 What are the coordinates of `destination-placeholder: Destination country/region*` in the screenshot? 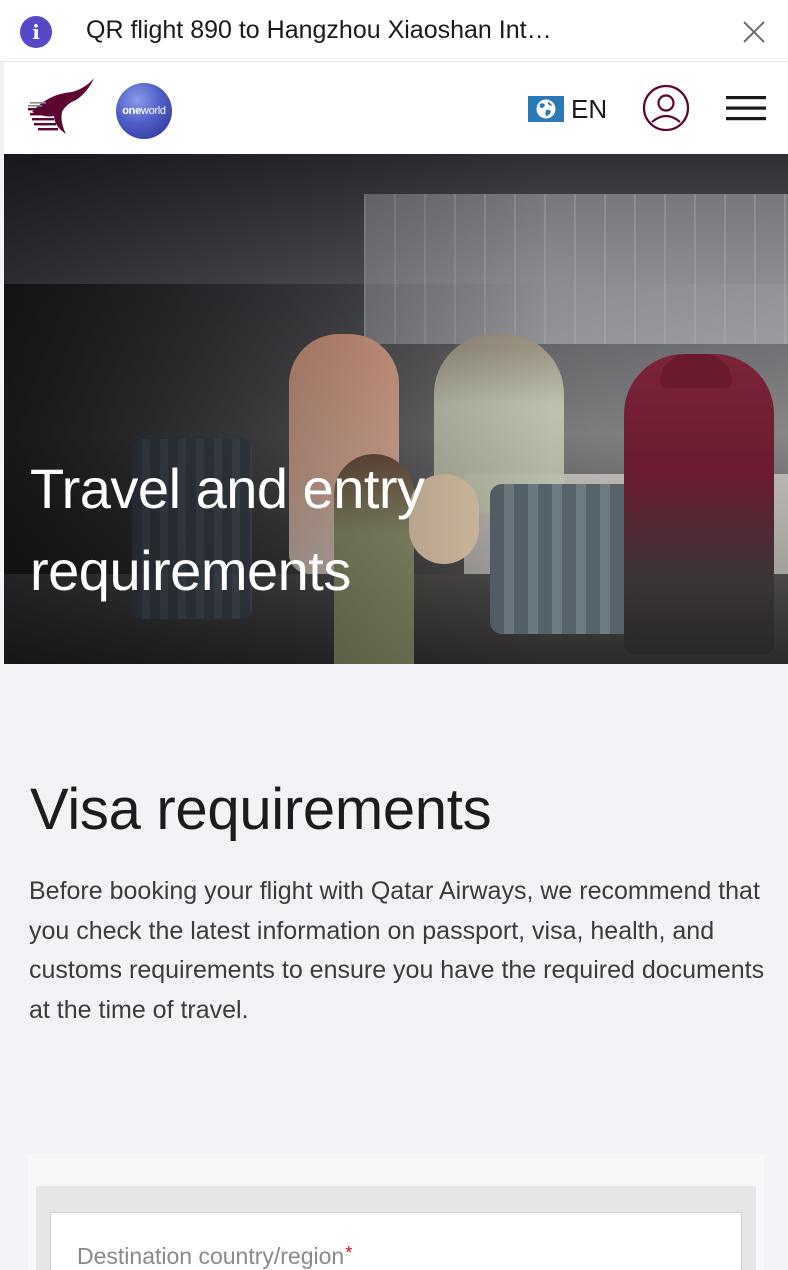 It's located at (214, 1256).